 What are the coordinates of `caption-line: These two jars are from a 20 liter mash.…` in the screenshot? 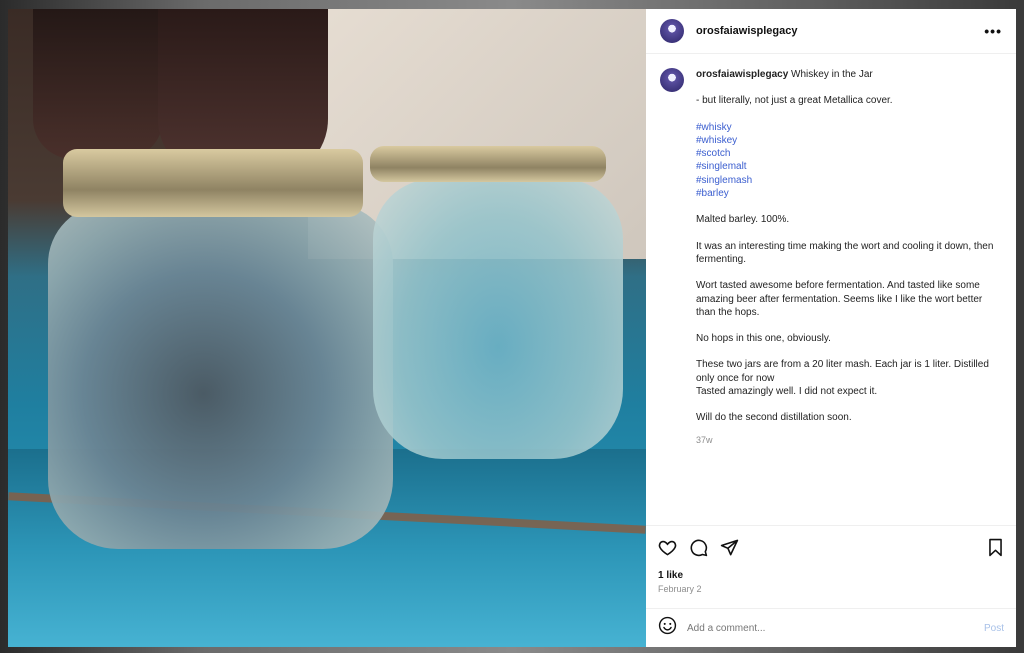 It's located at (842, 371).